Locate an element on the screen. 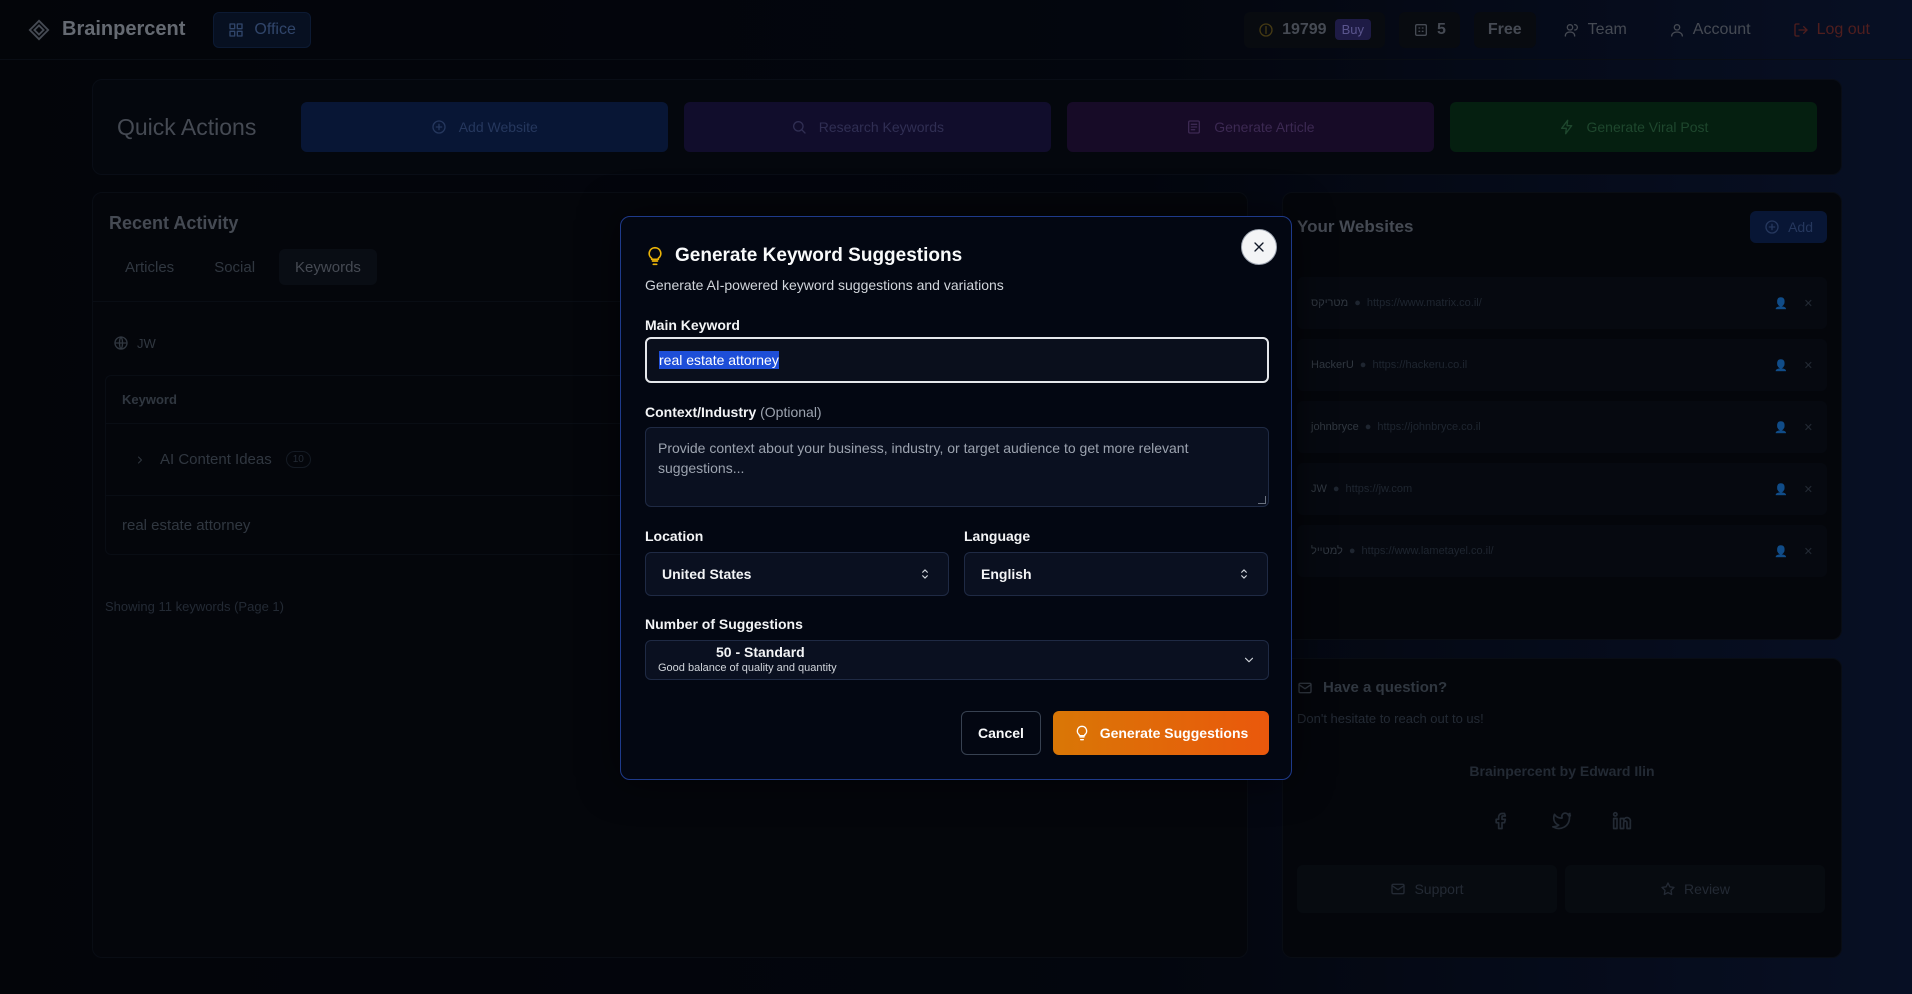 Image resolution: width=1912 pixels, height=994 pixels. language-value: English is located at coordinates (1006, 574).